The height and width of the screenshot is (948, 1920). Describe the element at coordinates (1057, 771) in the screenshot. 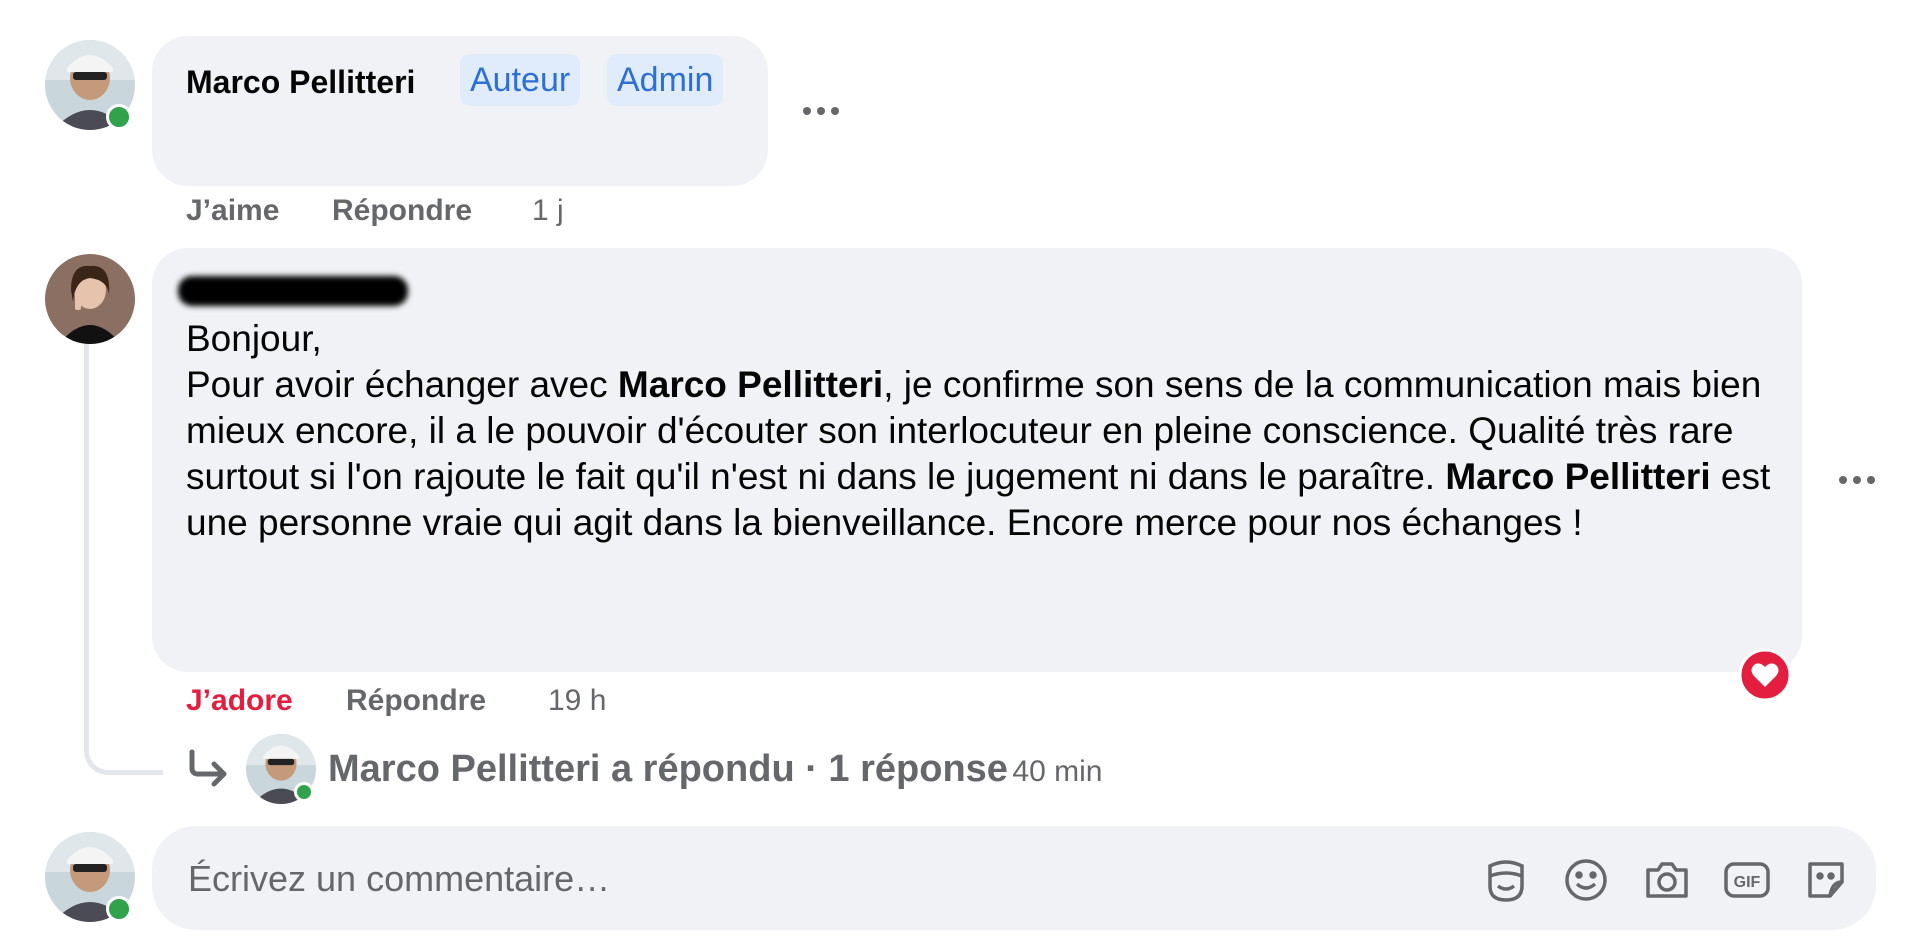

I see `reply-summary-time: 40 min` at that location.